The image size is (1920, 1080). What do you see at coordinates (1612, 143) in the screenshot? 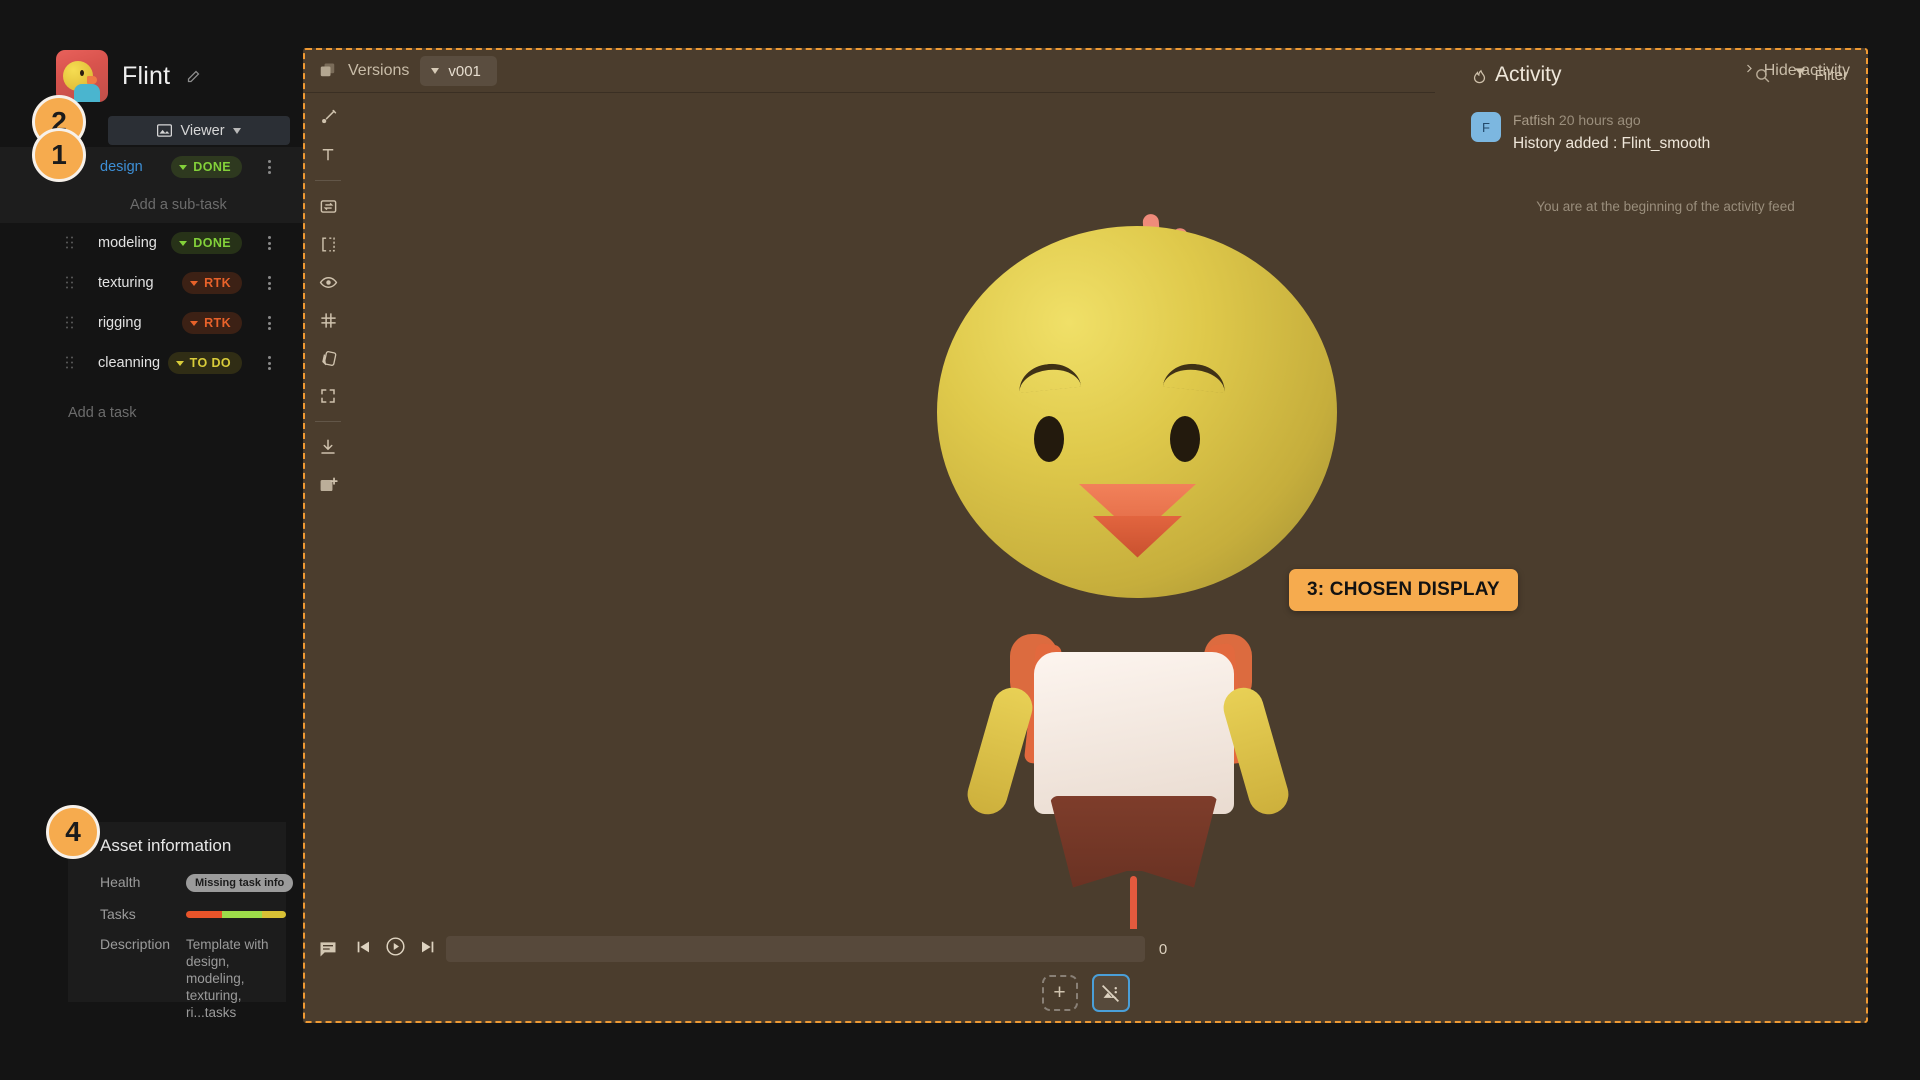
I see `activity-item-body: History added : Flint_smooth` at bounding box center [1612, 143].